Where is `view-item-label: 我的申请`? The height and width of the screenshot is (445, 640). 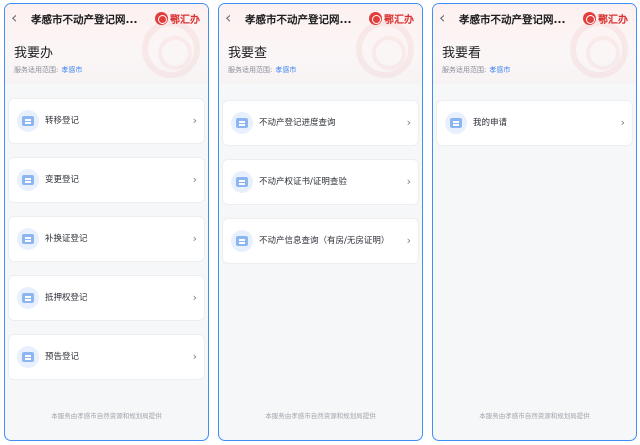 view-item-label: 我的申请 is located at coordinates (490, 123).